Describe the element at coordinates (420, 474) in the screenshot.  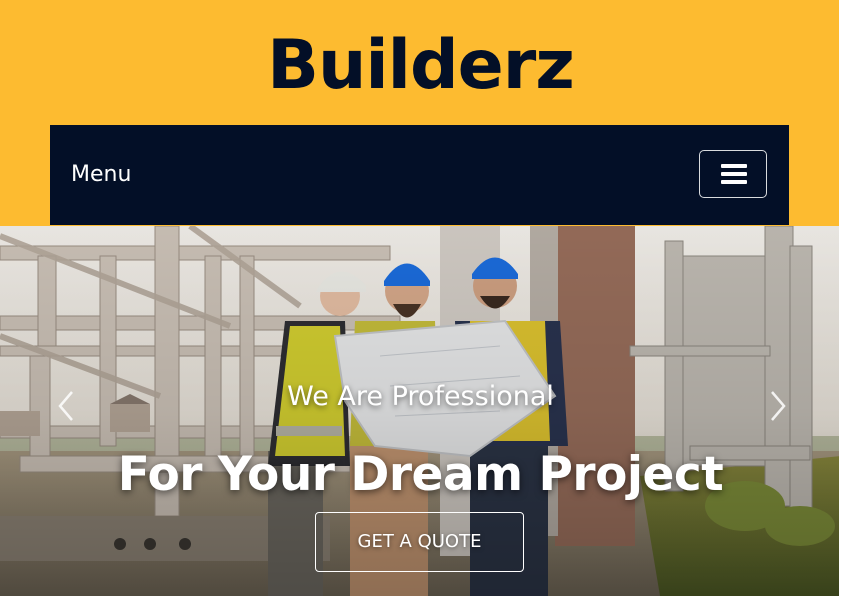
I see `hero-title: For Your Dream Project` at that location.